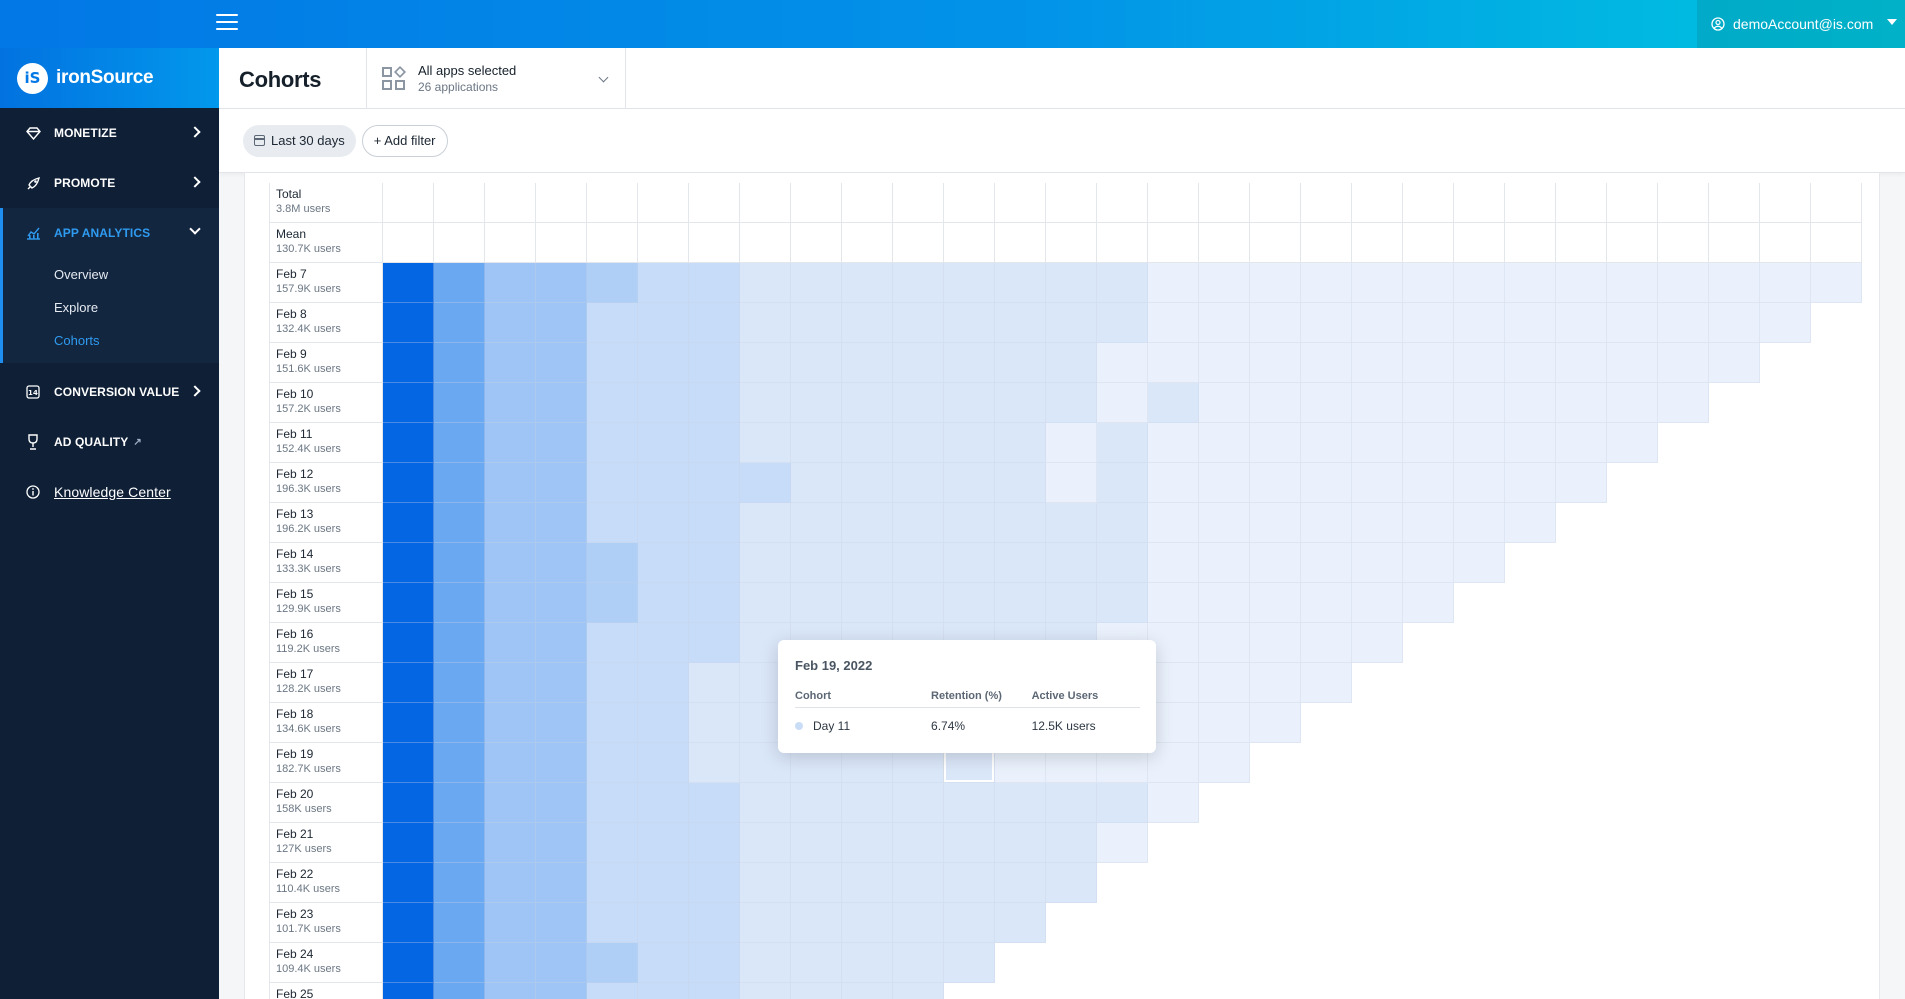 The image size is (1905, 999). I want to click on menu-toggle-icon, so click(227, 23).